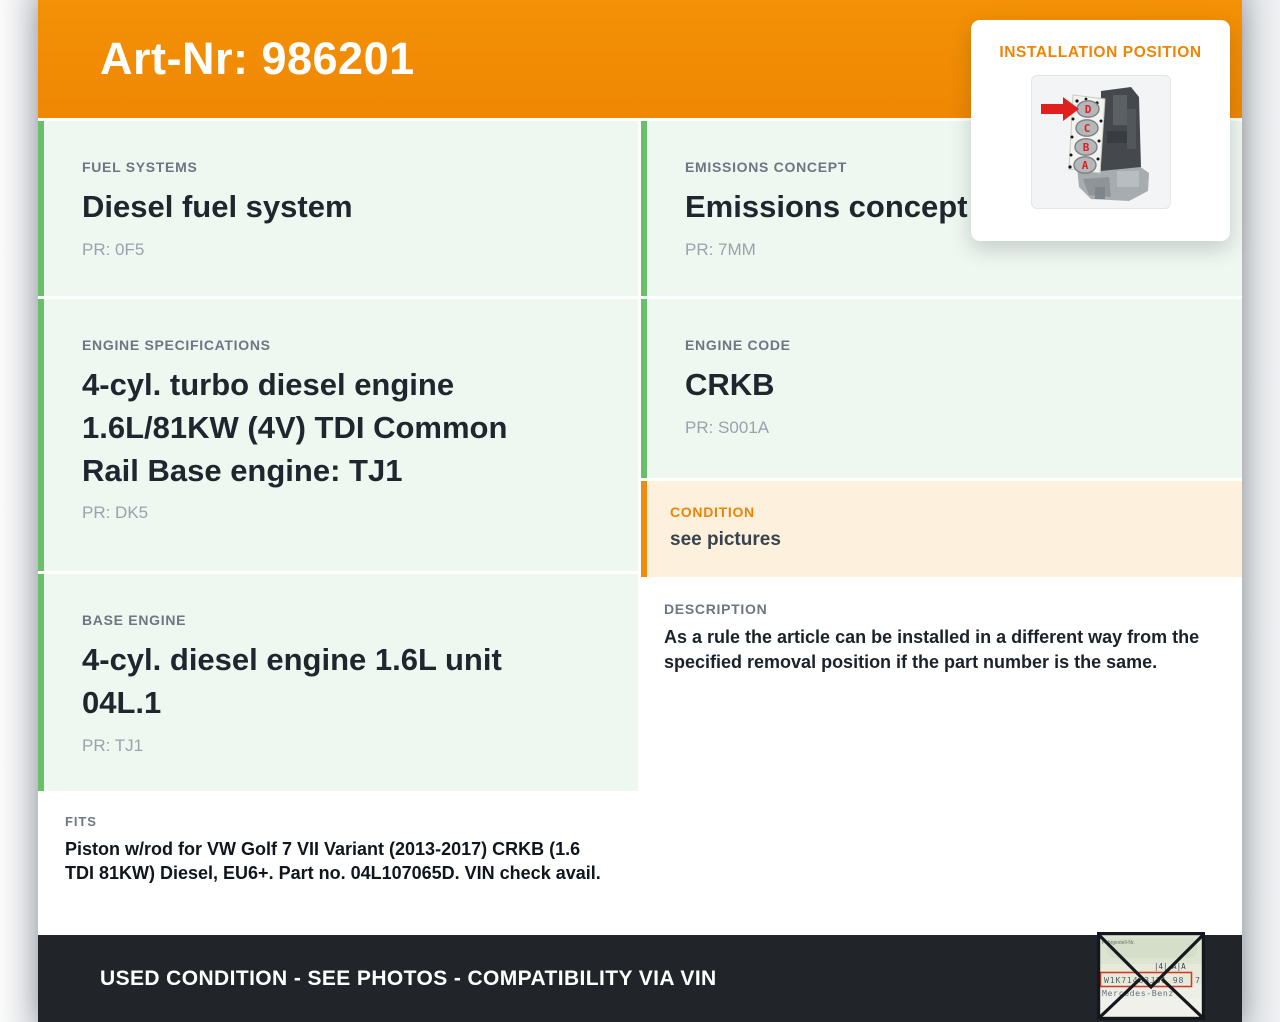  I want to click on fuel-systems-value: Diesel fuel system, so click(217, 206).